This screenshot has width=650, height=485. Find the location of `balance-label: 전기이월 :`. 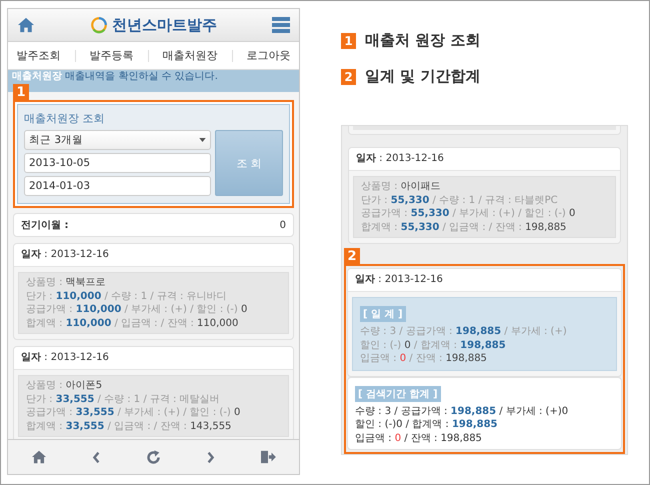

balance-label: 전기이월 : is located at coordinates (44, 225).